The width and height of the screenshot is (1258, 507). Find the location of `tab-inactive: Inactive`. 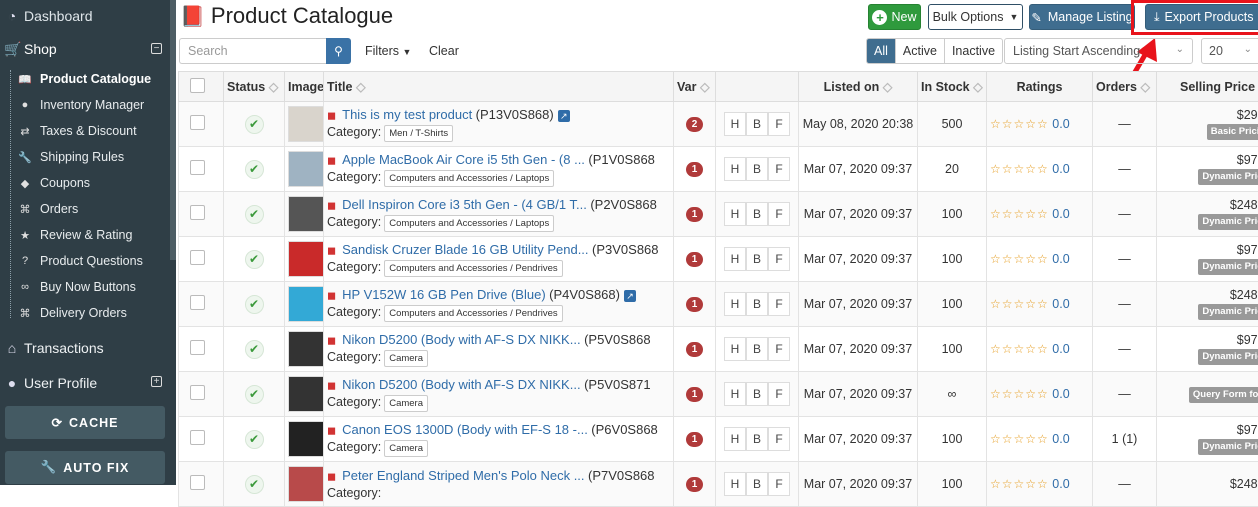

tab-inactive: Inactive is located at coordinates (973, 51).